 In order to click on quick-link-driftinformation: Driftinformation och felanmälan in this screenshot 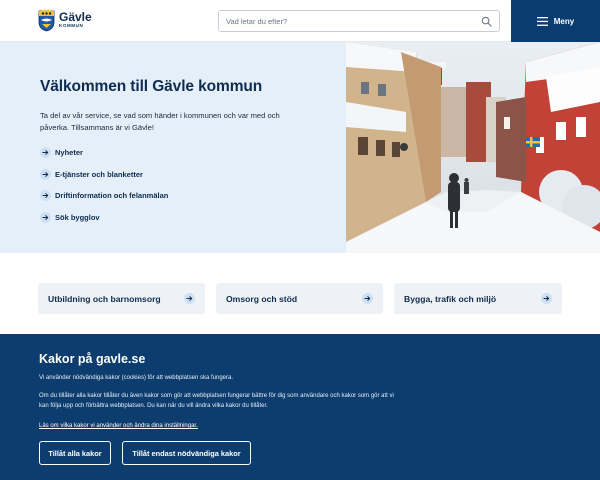, I will do `click(185, 195)`.